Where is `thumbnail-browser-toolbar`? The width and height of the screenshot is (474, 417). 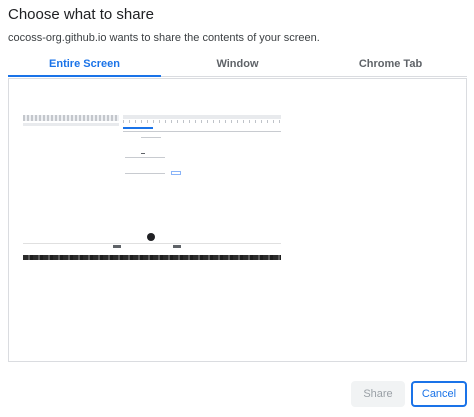
thumbnail-browser-toolbar is located at coordinates (202, 117).